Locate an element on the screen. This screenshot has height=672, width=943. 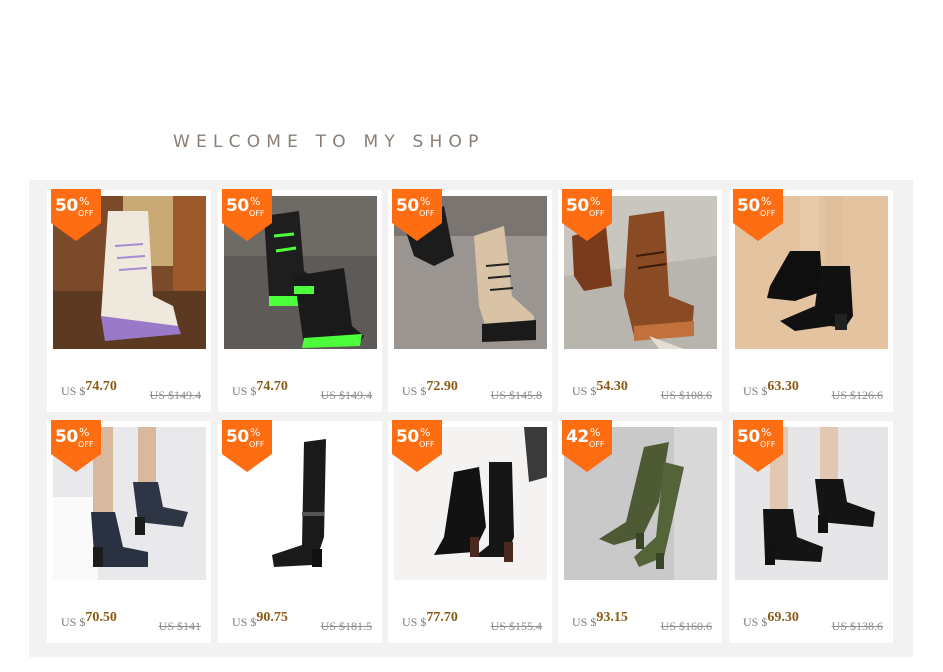
sale-price: US $90.75 is located at coordinates (260, 619).